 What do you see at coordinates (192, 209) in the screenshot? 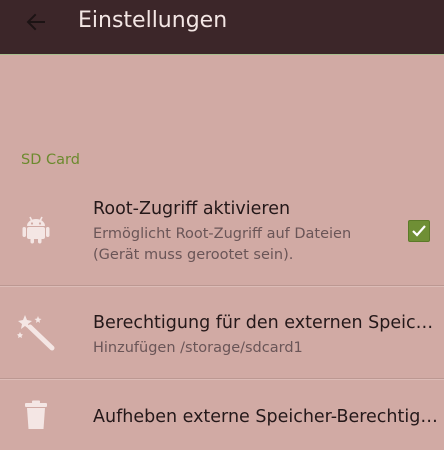
I see `pref-title: Root-Zugriff aktivieren` at bounding box center [192, 209].